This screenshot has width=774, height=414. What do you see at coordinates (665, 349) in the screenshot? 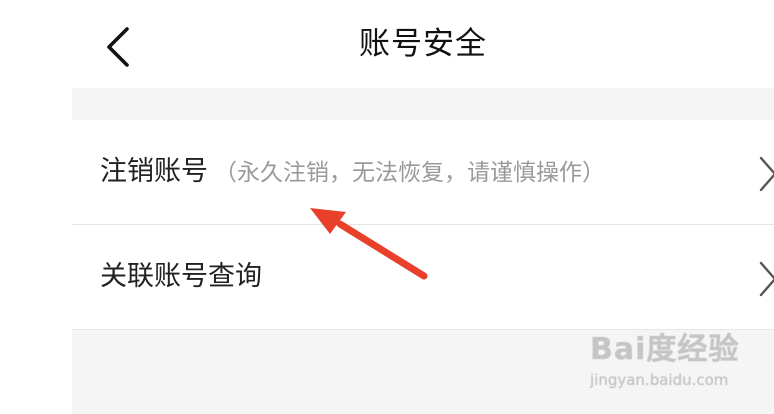
I see `watermark-logo: Bai度经验` at bounding box center [665, 349].